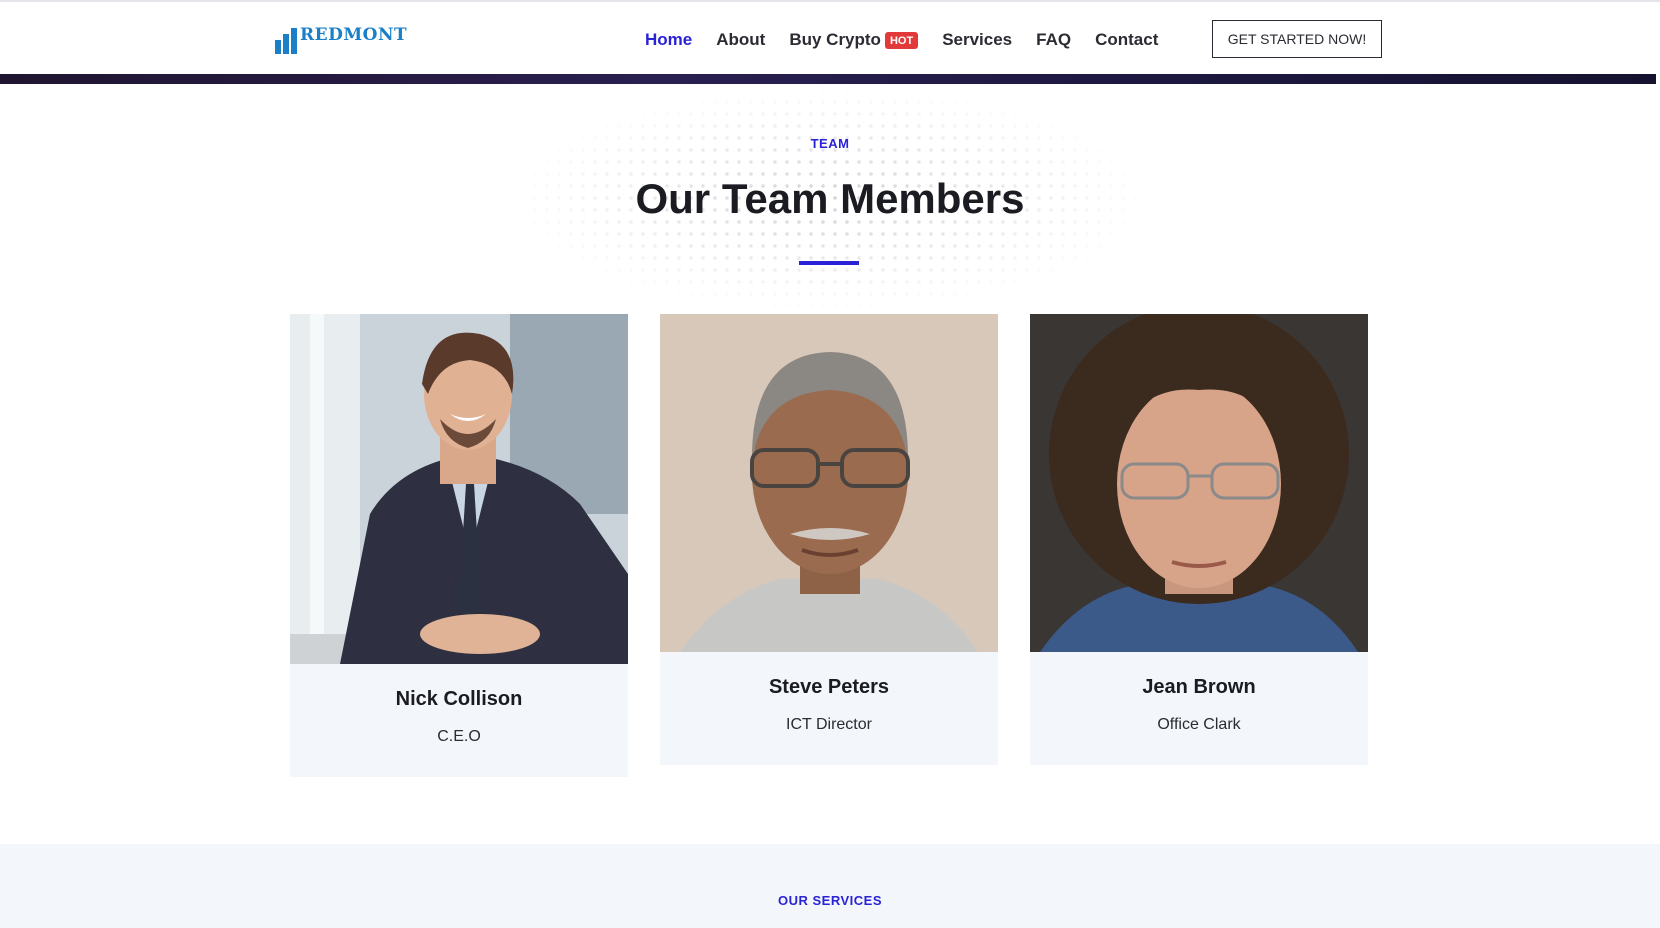 The width and height of the screenshot is (1660, 928). I want to click on get-started-button: GET STARTED NOW!, so click(1297, 39).